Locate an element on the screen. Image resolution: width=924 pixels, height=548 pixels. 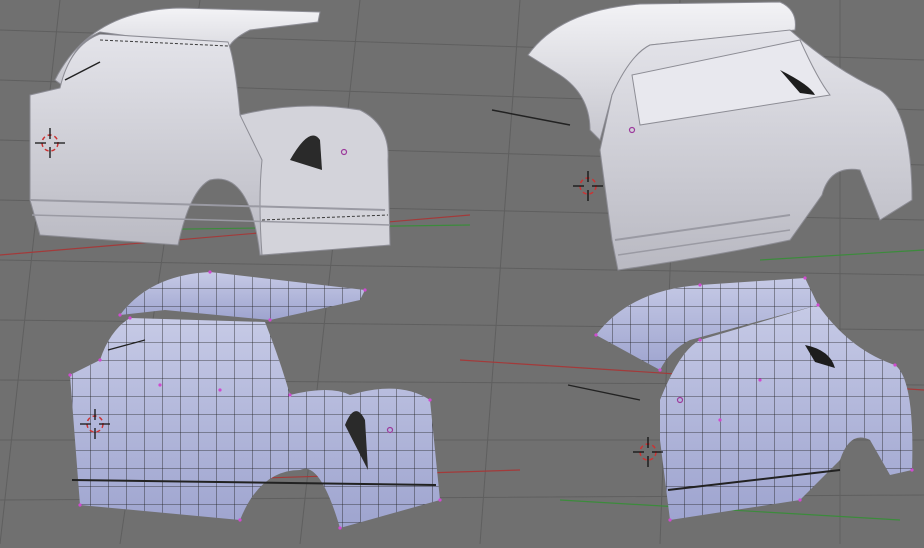
rear-panel is located at coordinates (315, 180).